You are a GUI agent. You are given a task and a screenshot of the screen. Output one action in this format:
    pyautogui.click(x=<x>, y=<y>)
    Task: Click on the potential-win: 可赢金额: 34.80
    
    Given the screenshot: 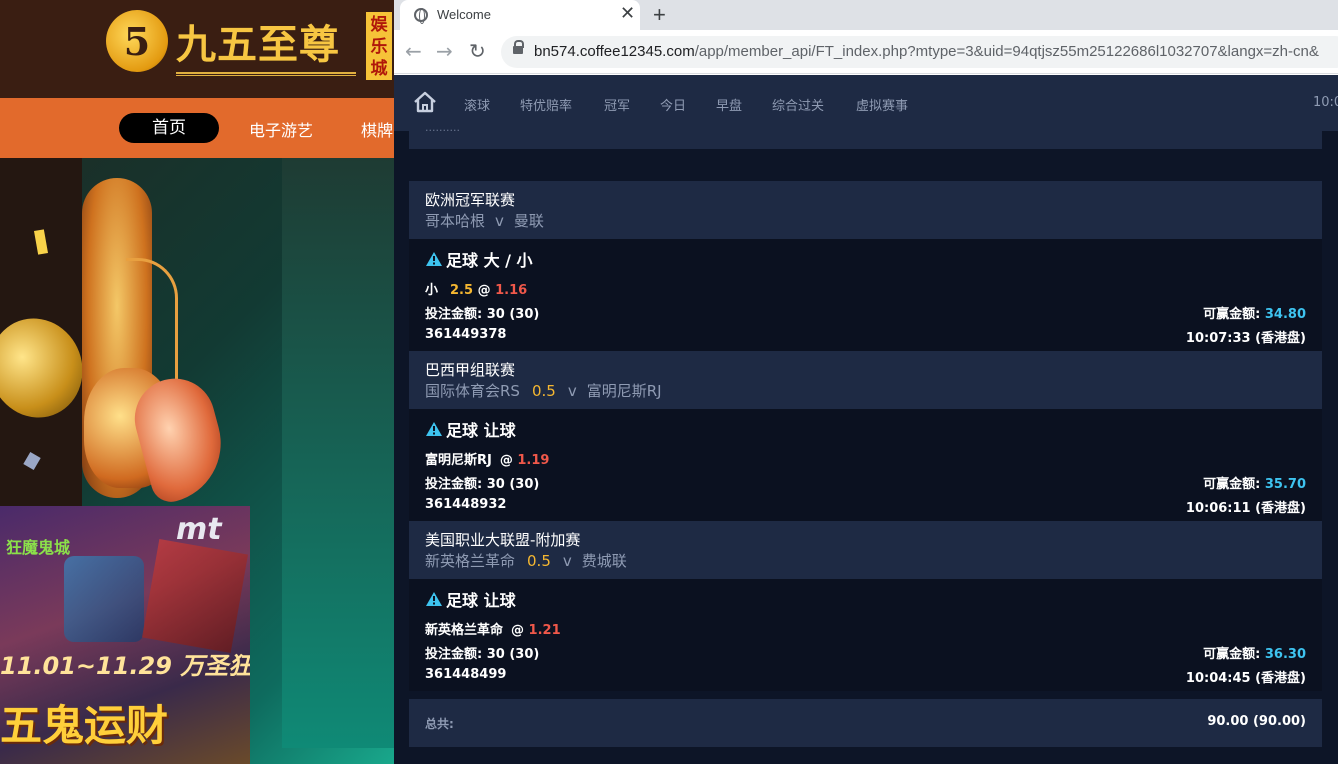 What is the action you would take?
    pyautogui.click(x=1254, y=312)
    